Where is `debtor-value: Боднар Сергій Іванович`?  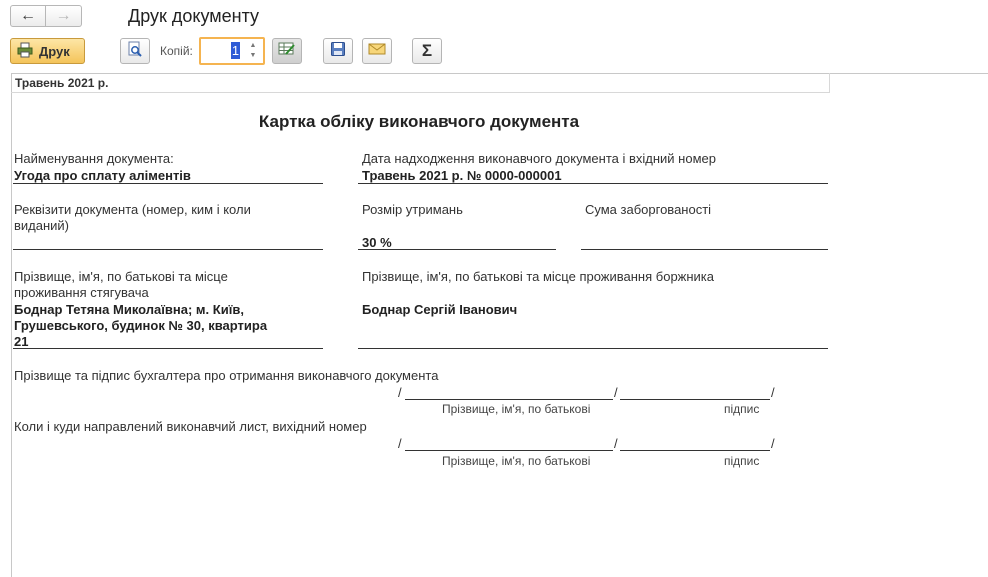
debtor-value: Боднар Сергій Іванович is located at coordinates (440, 309).